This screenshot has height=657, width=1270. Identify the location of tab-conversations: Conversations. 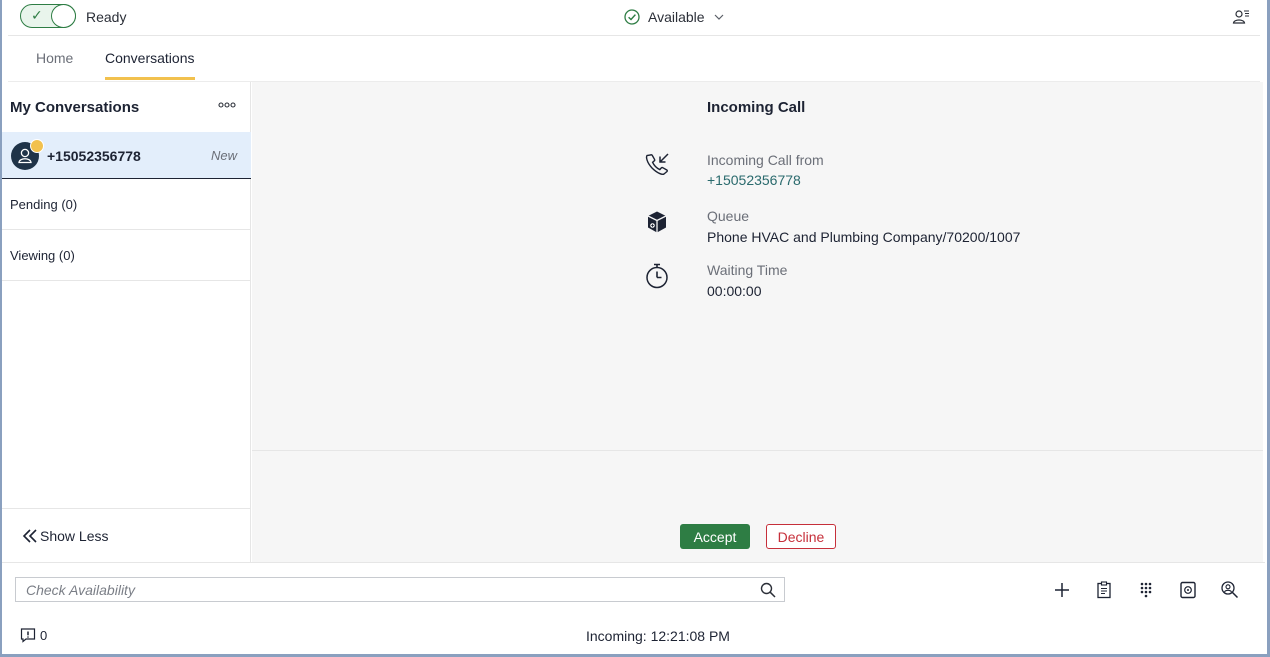
(150, 65).